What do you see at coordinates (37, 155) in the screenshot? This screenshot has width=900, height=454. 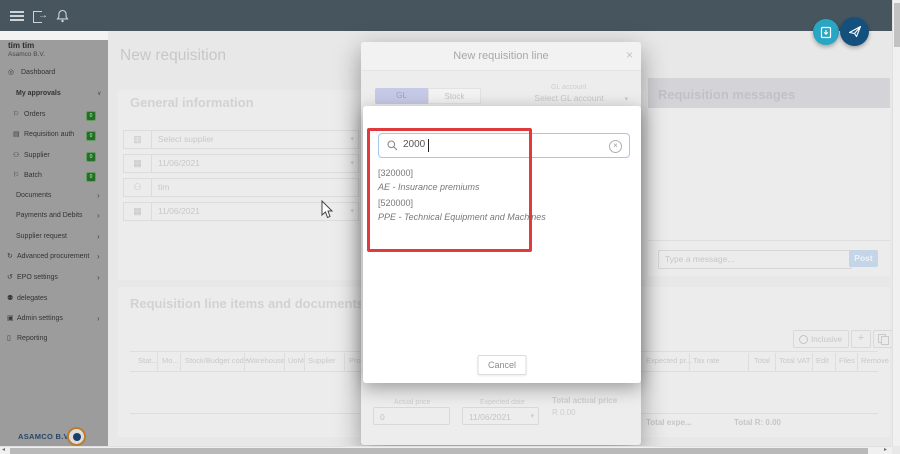 I see `sidebar-item-label: Supplier` at bounding box center [37, 155].